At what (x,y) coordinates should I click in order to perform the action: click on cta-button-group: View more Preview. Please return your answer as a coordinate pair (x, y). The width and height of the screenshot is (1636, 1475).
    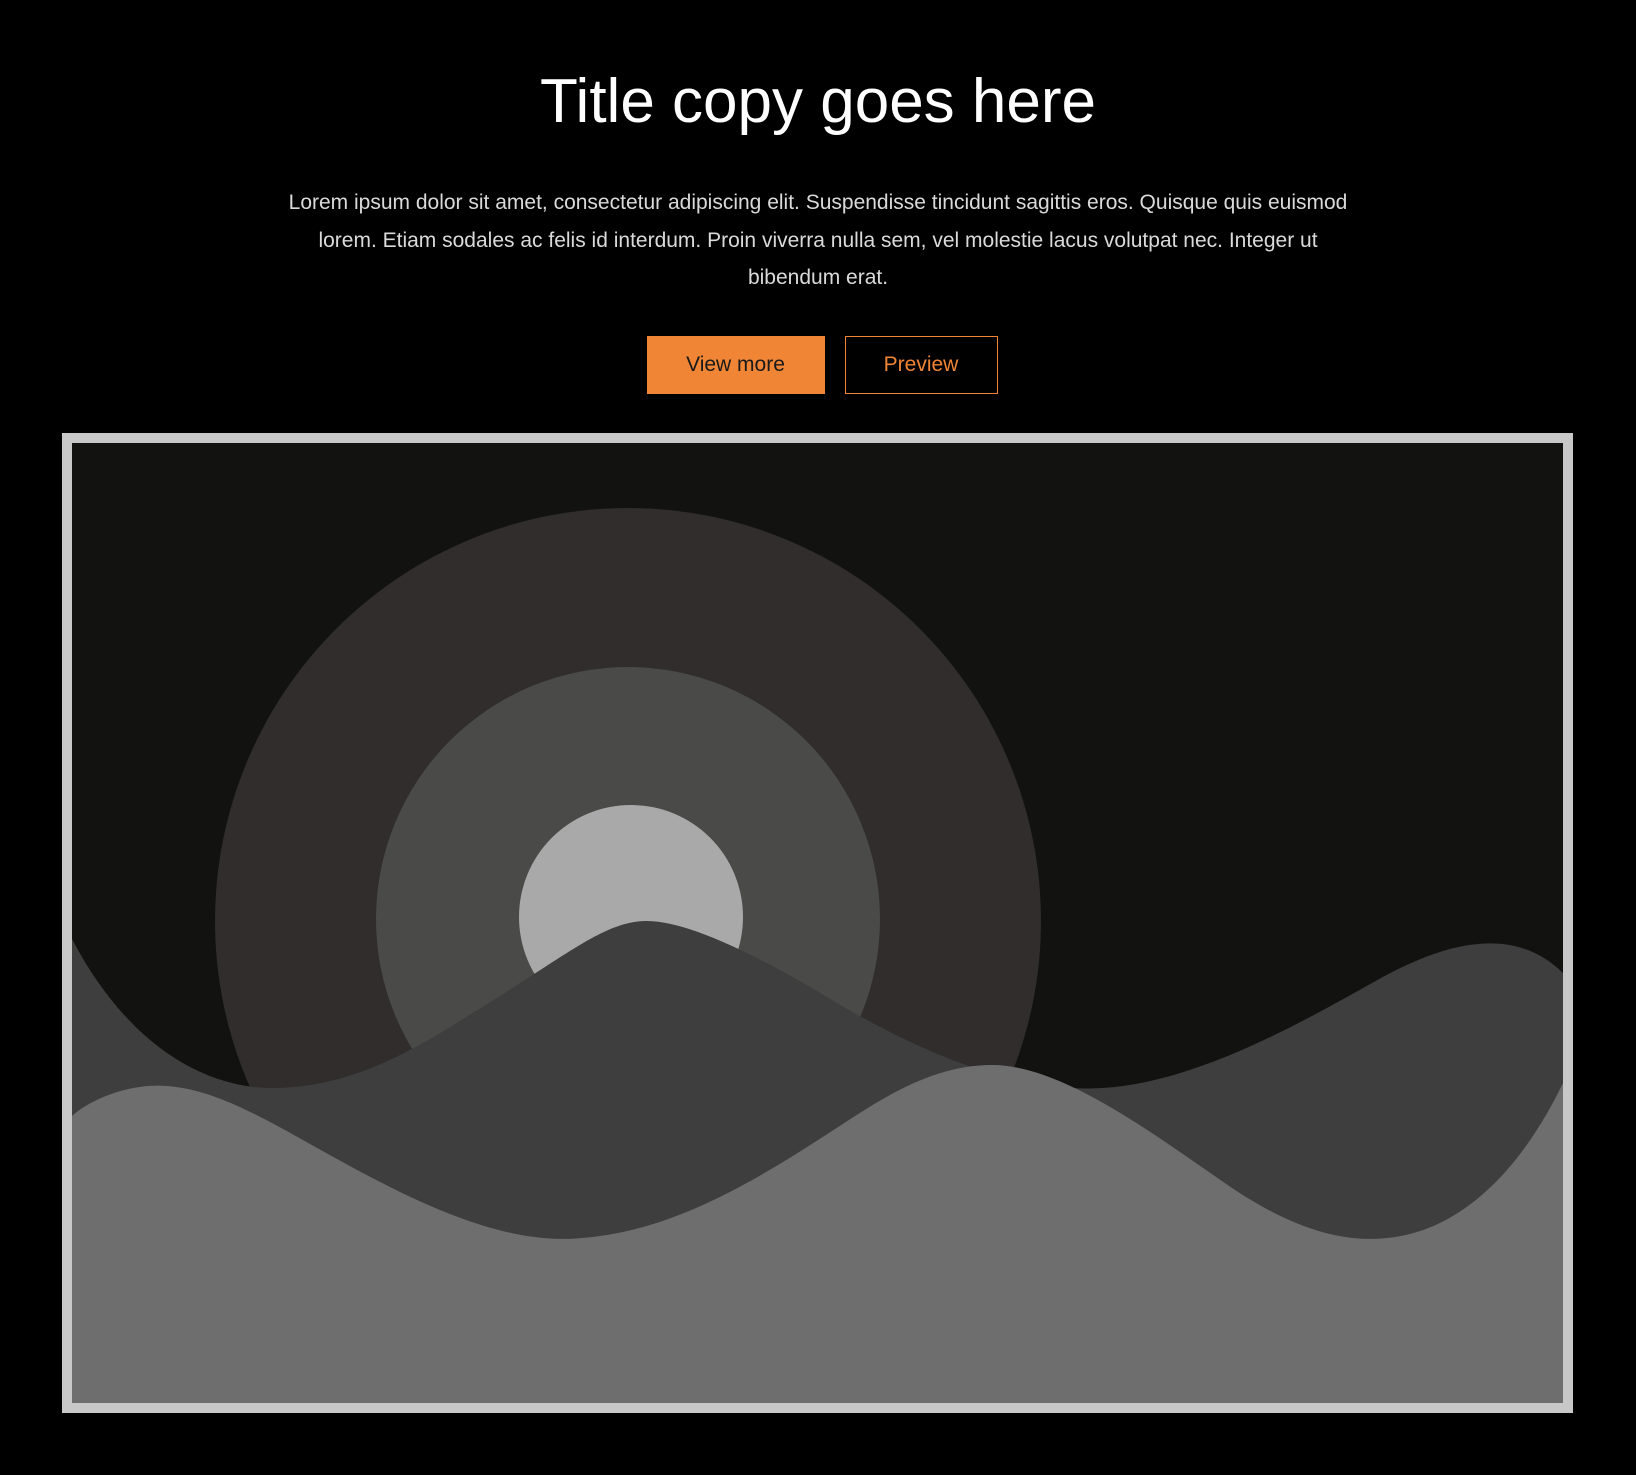
    Looking at the image, I should click on (818, 365).